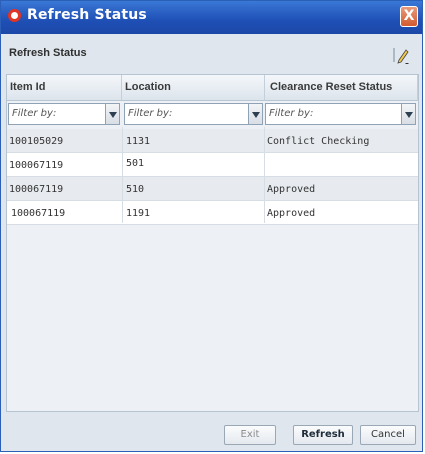  Describe the element at coordinates (402, 55) in the screenshot. I see `edit-pencil-icon` at that location.